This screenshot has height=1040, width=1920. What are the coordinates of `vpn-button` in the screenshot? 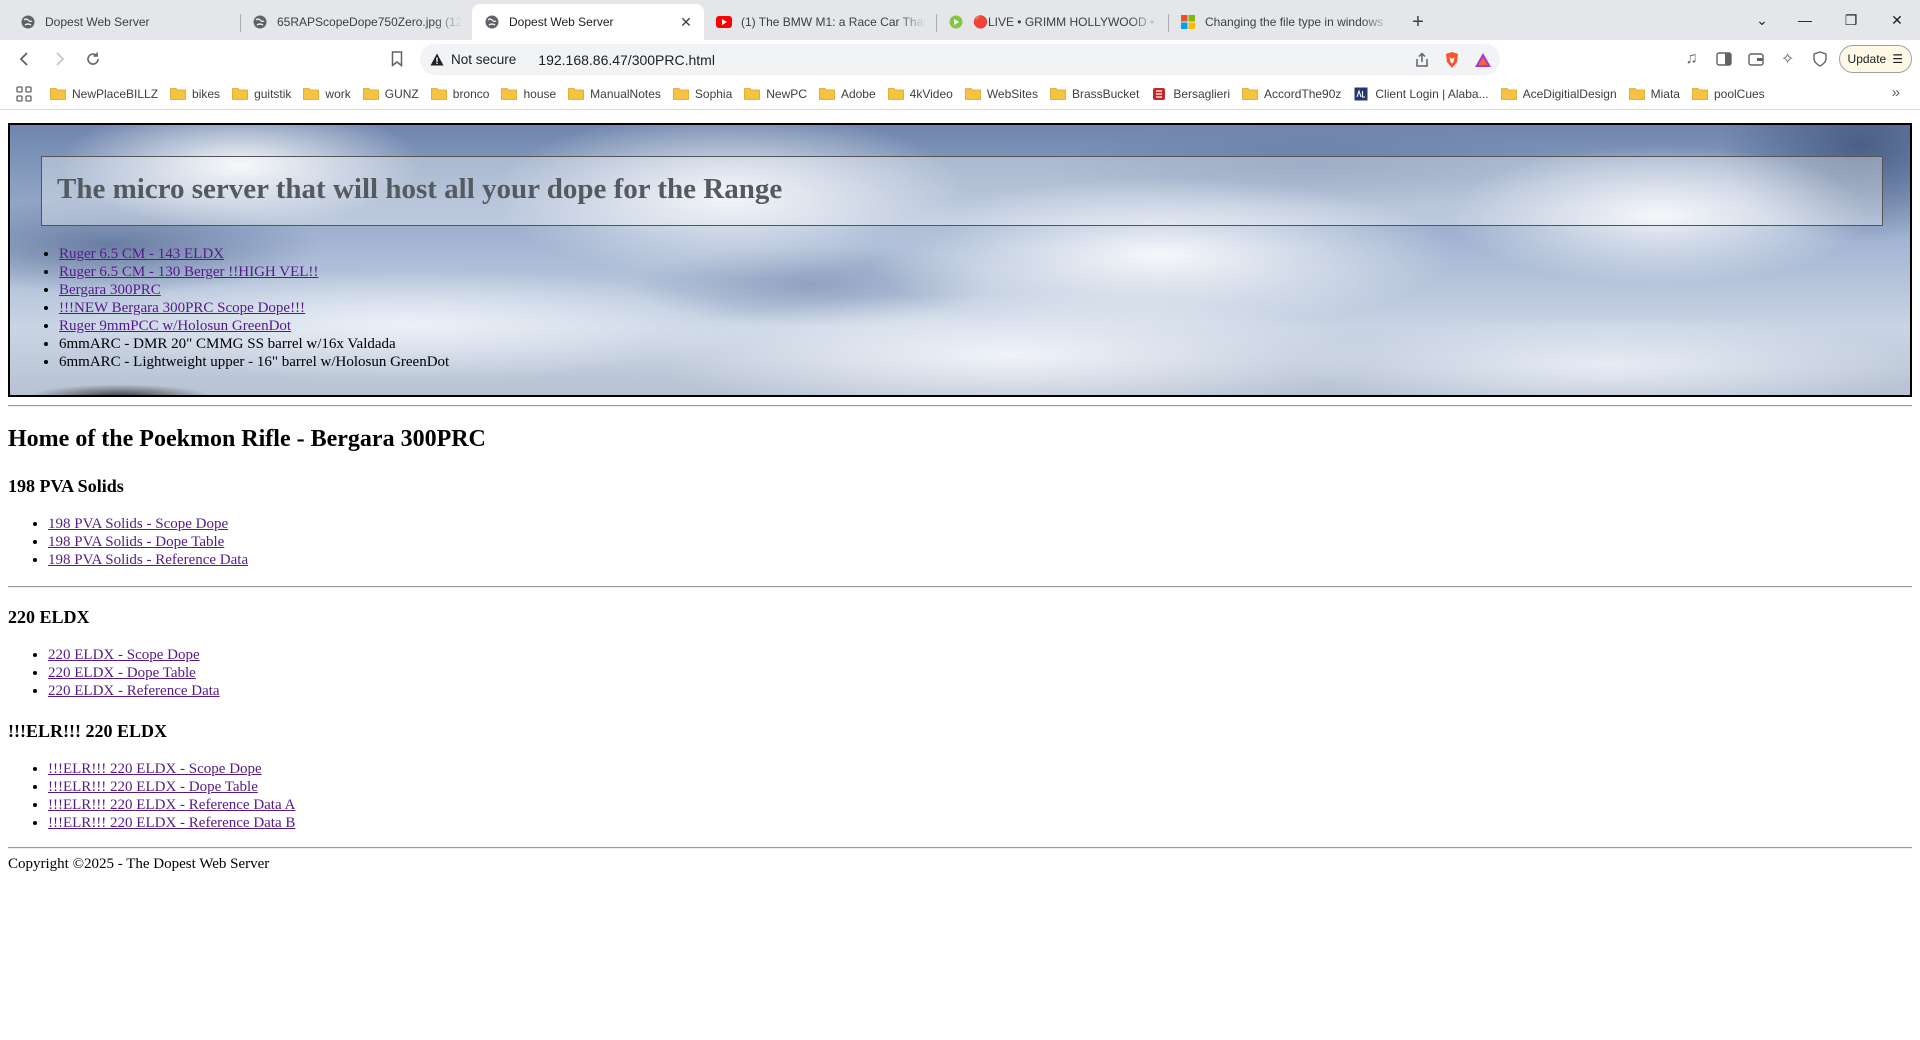 It's located at (1820, 59).